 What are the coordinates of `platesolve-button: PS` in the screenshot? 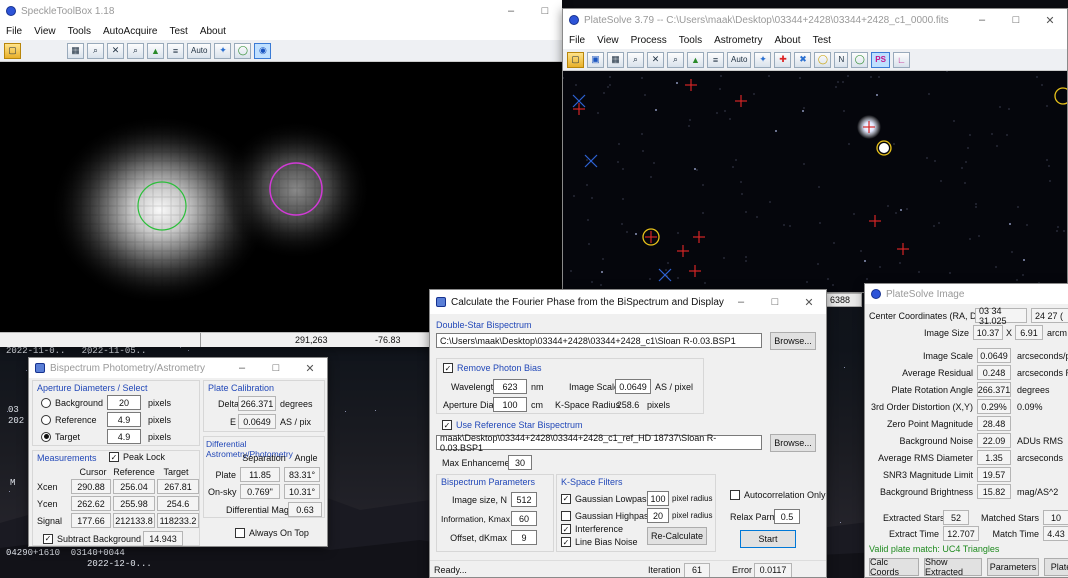 It's located at (880, 59).